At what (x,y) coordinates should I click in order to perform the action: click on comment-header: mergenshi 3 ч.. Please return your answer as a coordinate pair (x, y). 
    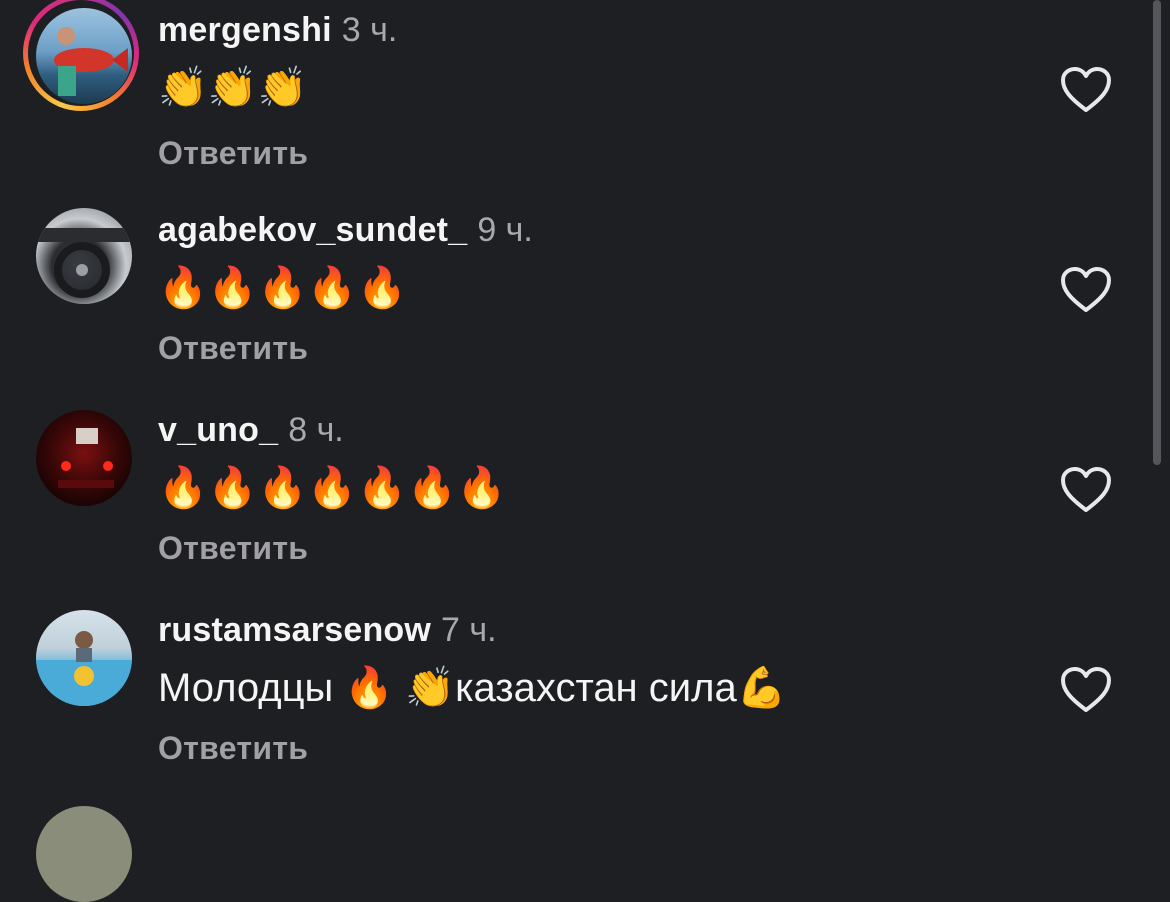
    Looking at the image, I should click on (277, 30).